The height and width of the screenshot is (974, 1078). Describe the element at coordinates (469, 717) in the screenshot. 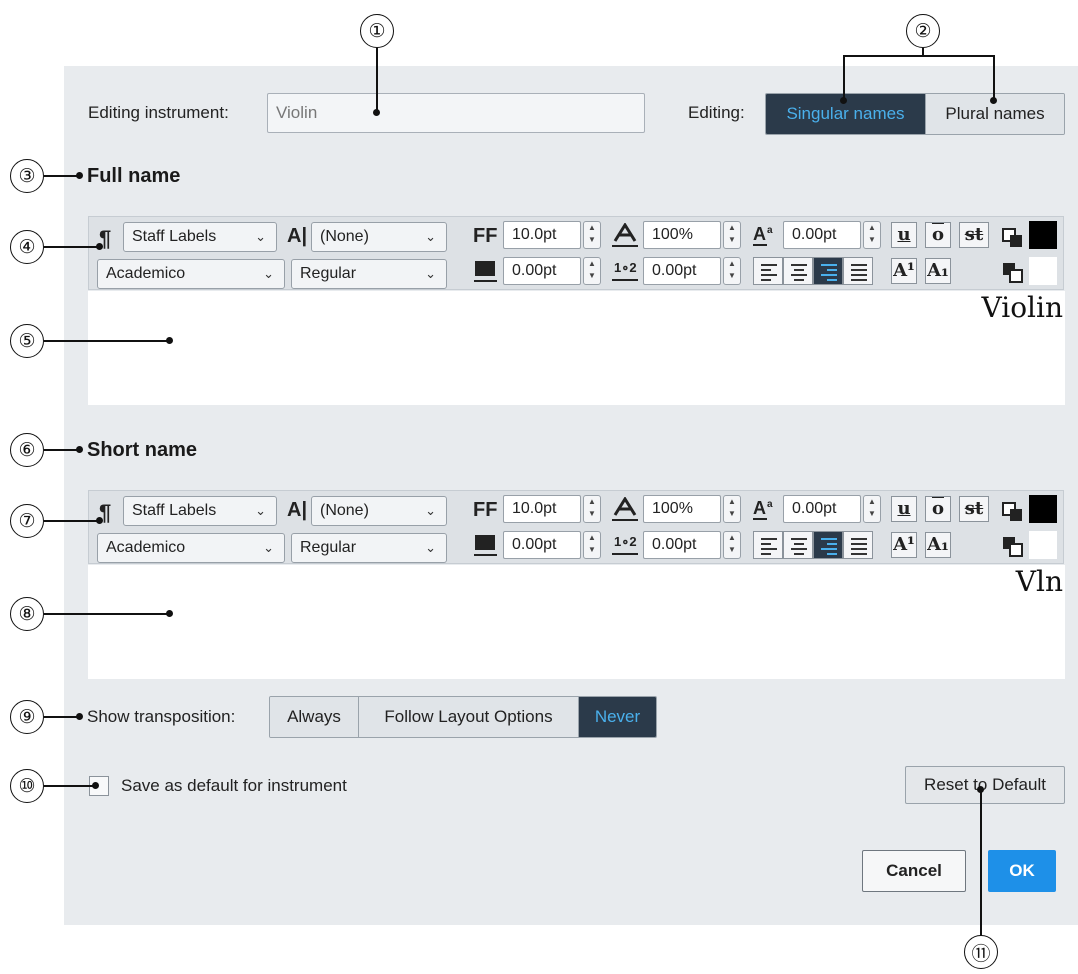

I see `transposition-follow-layout: Follow Layout Options` at that location.